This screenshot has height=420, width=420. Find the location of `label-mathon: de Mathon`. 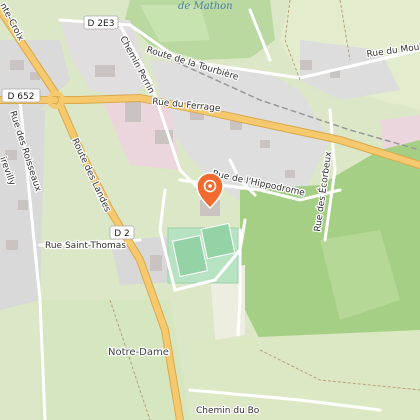

label-mathon: de Mathon is located at coordinates (205, 6).